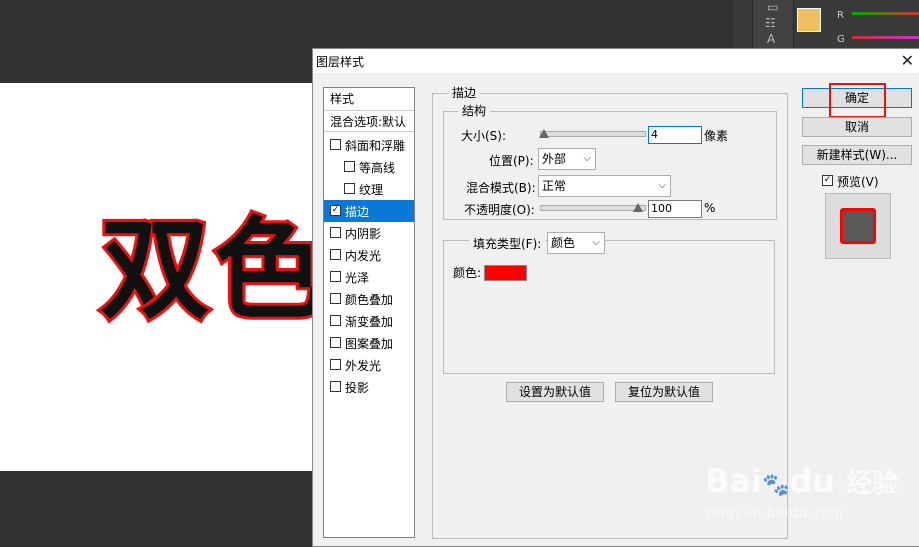 Image resolution: width=919 pixels, height=547 pixels. Describe the element at coordinates (812, 481) in the screenshot. I see `watermark-text-du: du` at that location.